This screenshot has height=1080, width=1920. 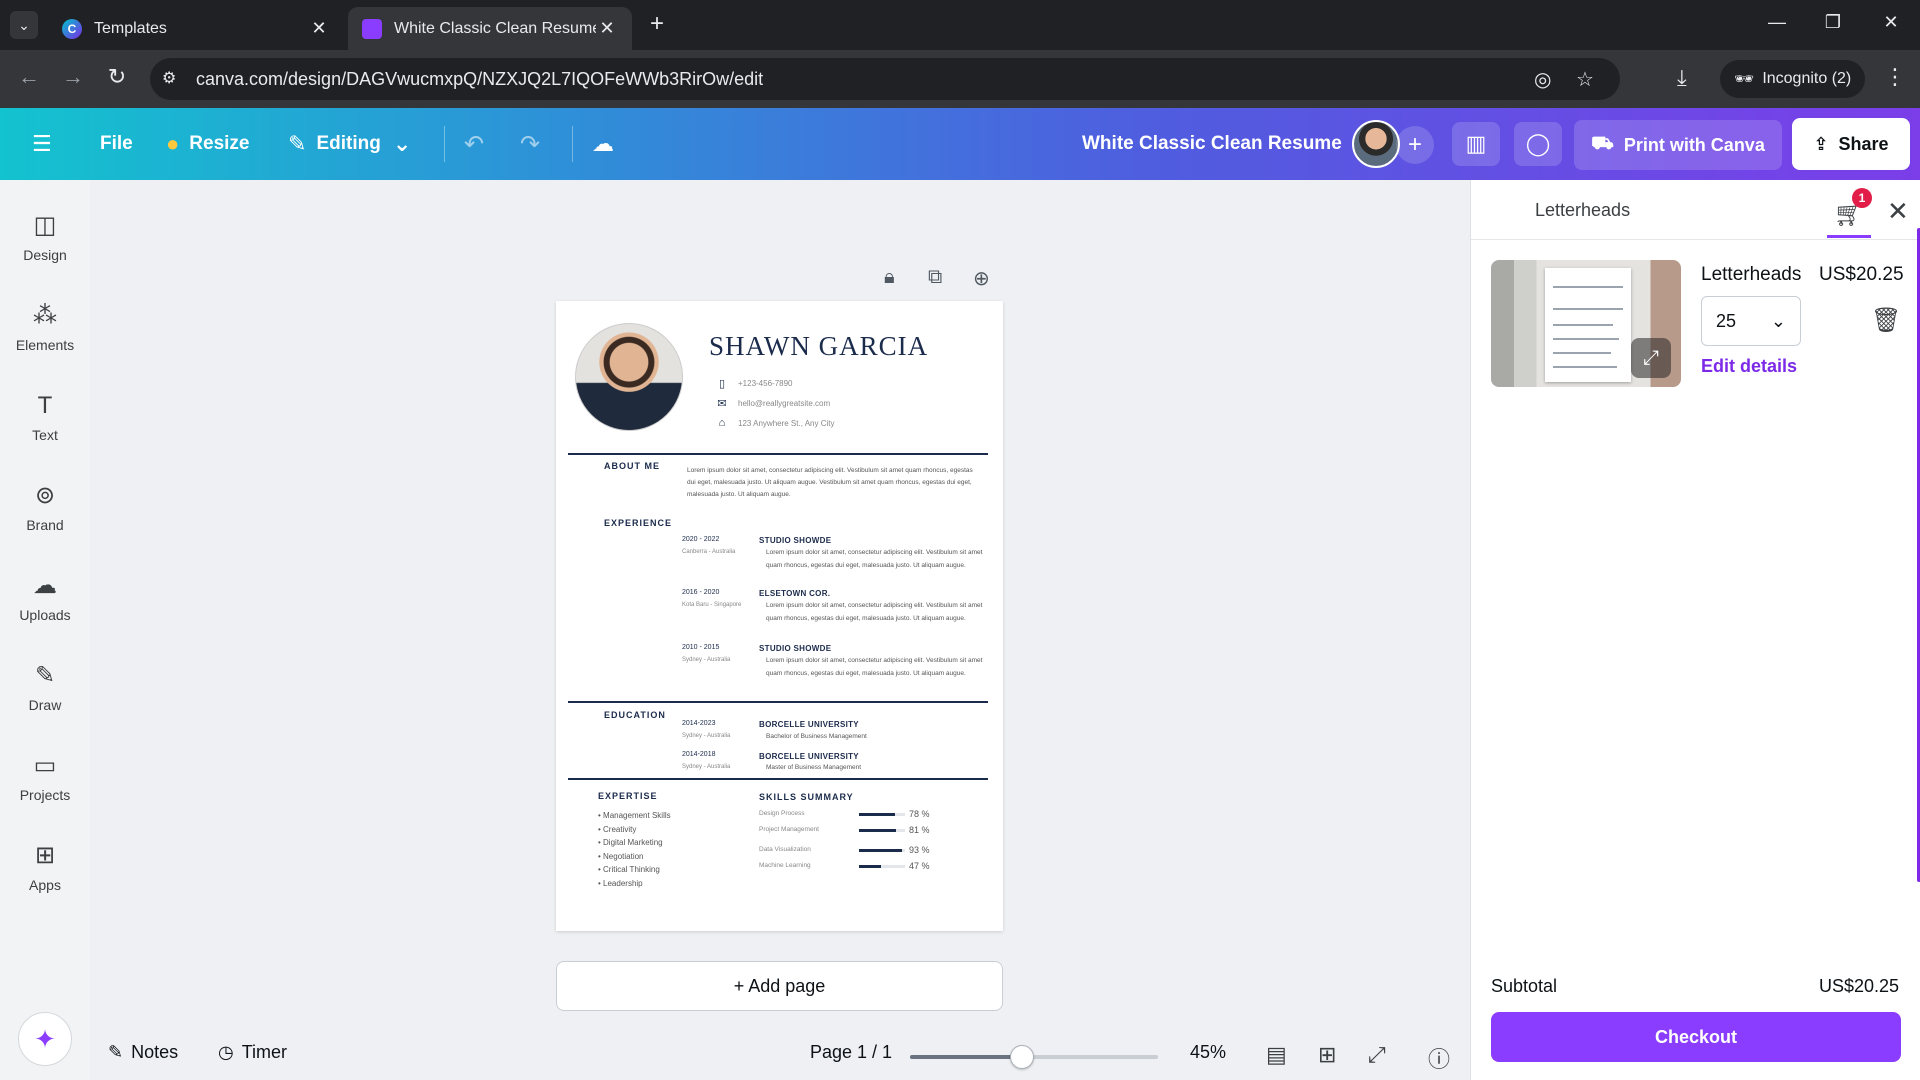 I want to click on education-heading: EDUCATION, so click(x=635, y=715).